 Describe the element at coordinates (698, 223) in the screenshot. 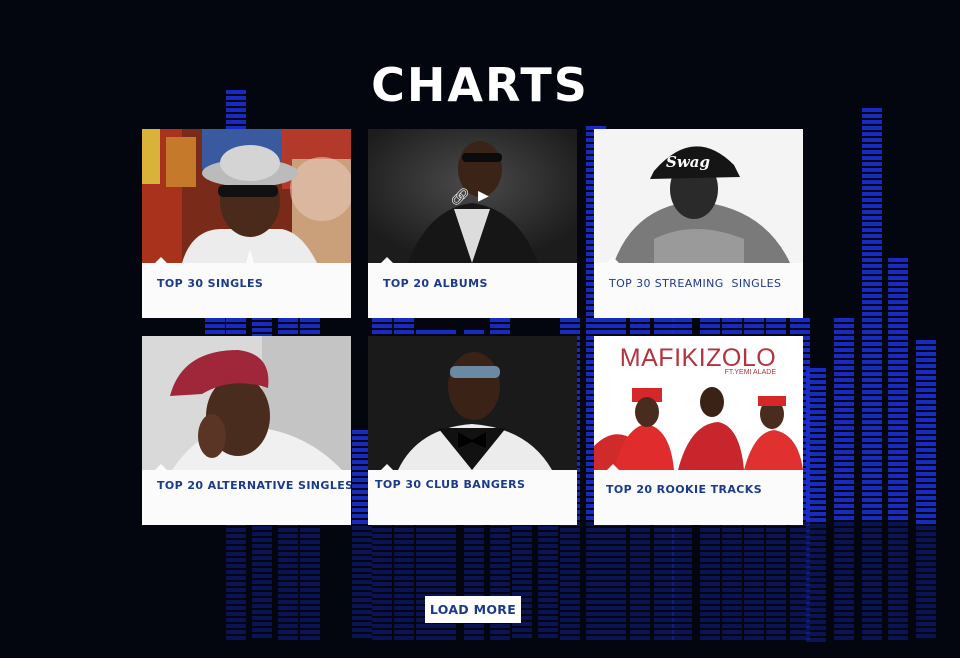

I see `chart-card-top-30-streaming-singles: Swag TOP 30 STREAMING SINGLES` at that location.